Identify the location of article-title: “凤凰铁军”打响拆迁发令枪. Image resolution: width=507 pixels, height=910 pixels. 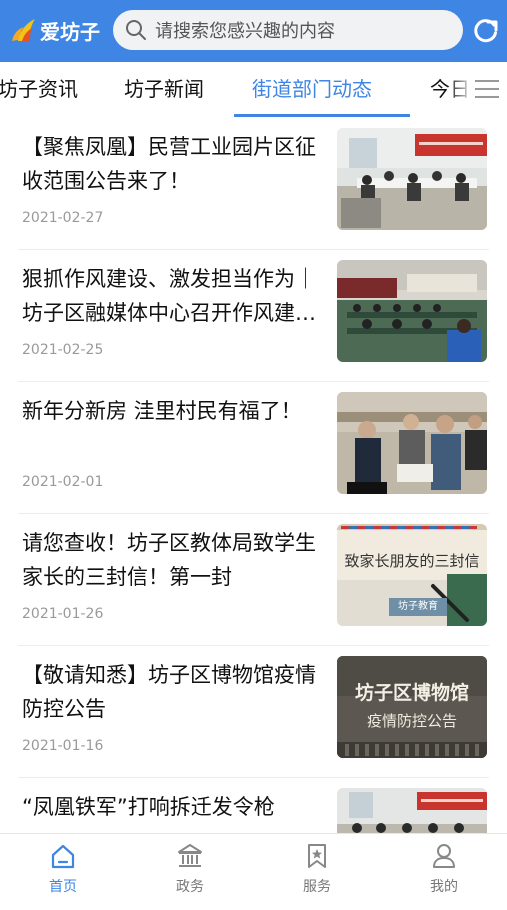
(172, 807).